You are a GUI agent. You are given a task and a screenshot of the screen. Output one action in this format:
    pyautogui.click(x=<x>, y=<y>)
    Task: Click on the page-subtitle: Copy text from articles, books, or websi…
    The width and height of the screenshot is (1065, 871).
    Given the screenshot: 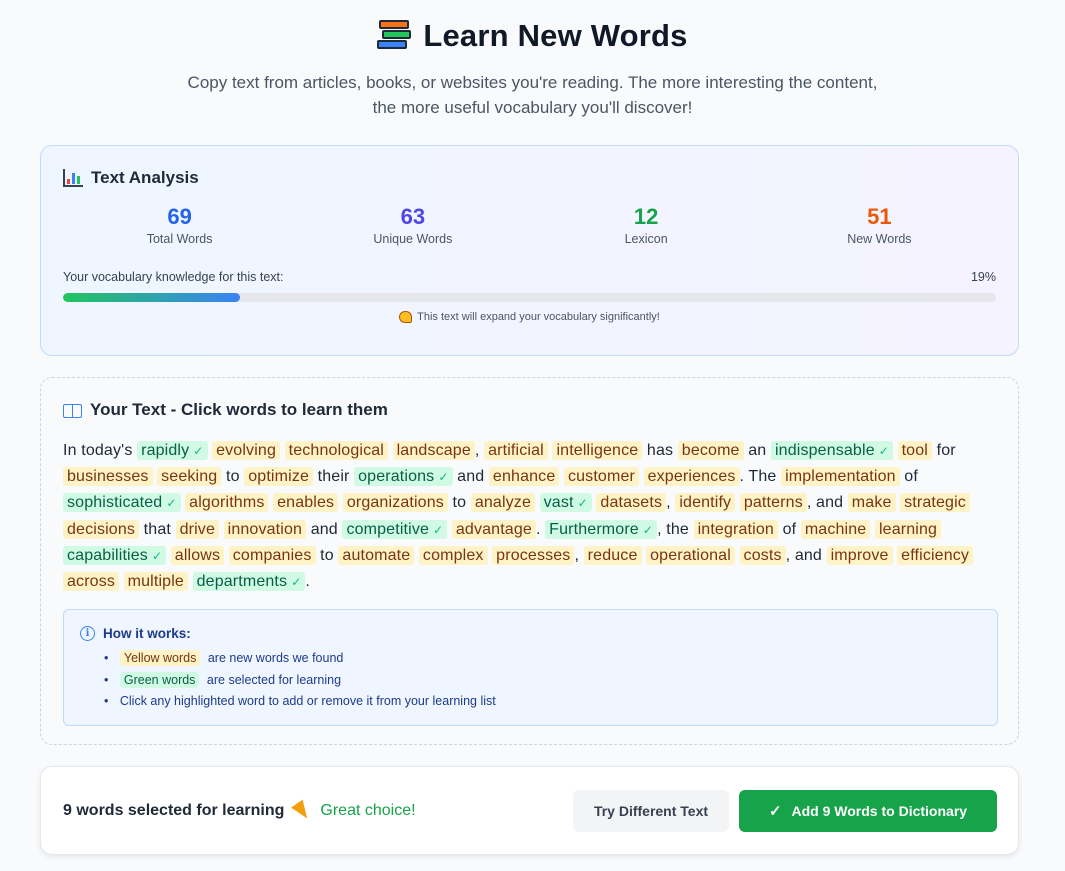 What is the action you would take?
    pyautogui.click(x=532, y=95)
    